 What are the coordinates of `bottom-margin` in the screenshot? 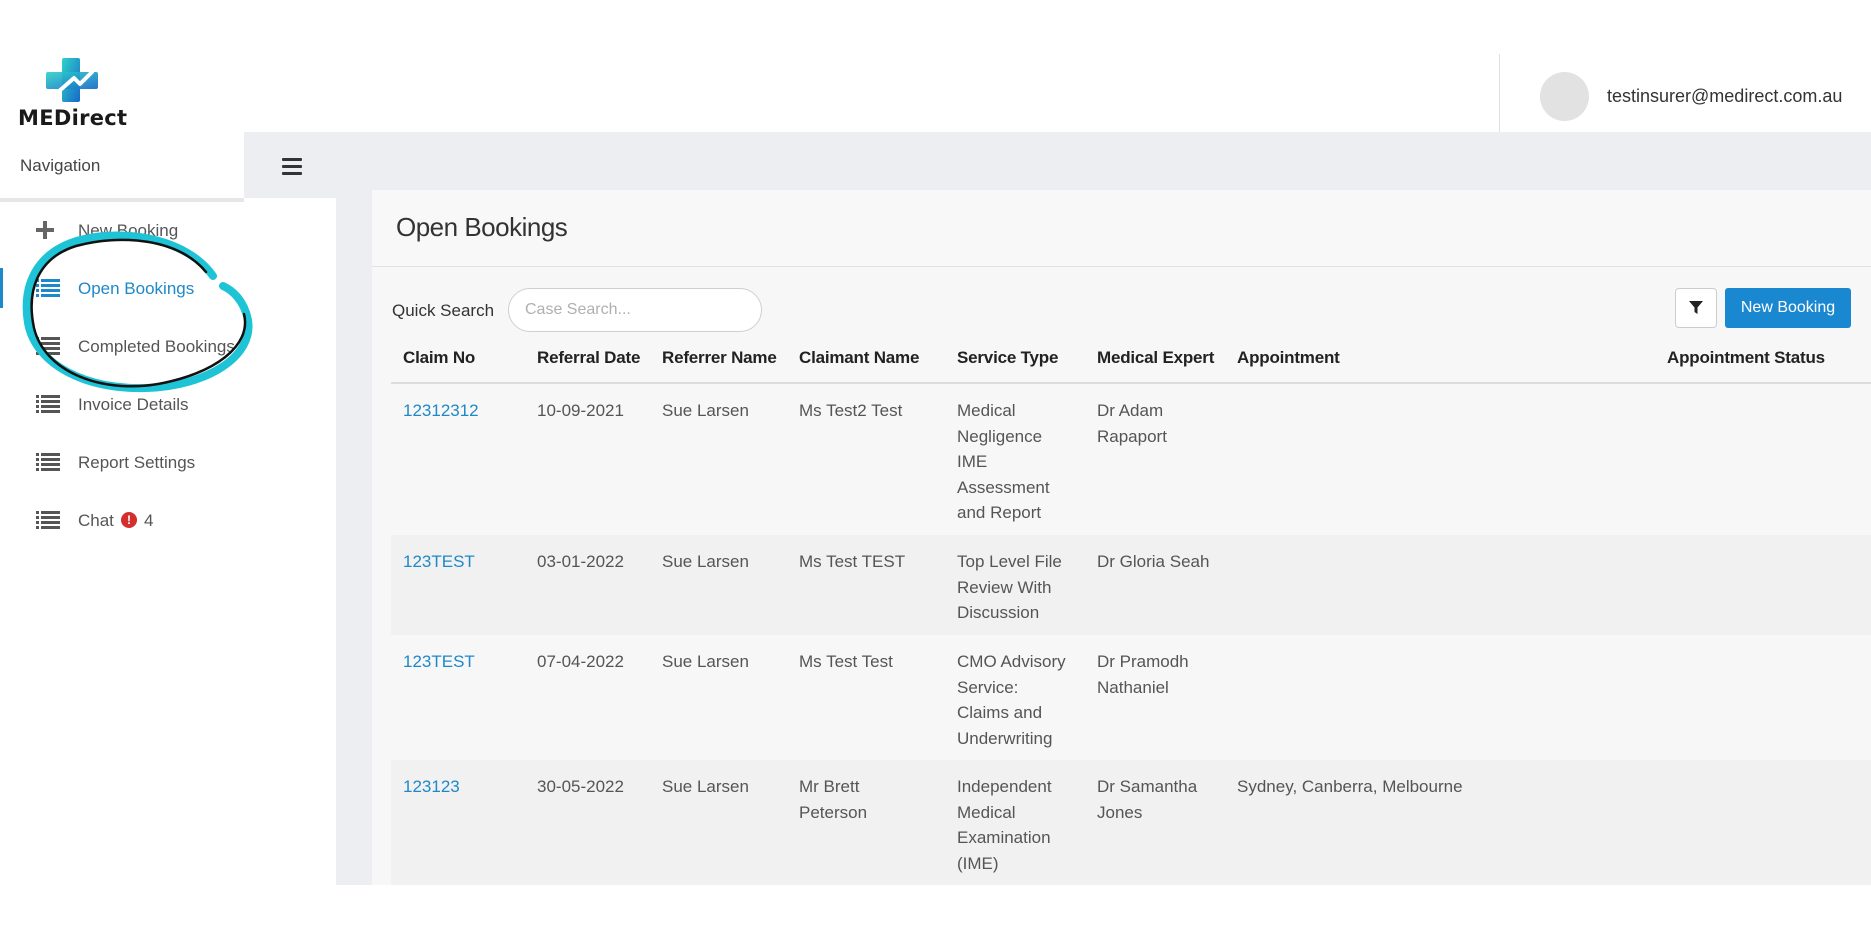 It's located at (935, 912).